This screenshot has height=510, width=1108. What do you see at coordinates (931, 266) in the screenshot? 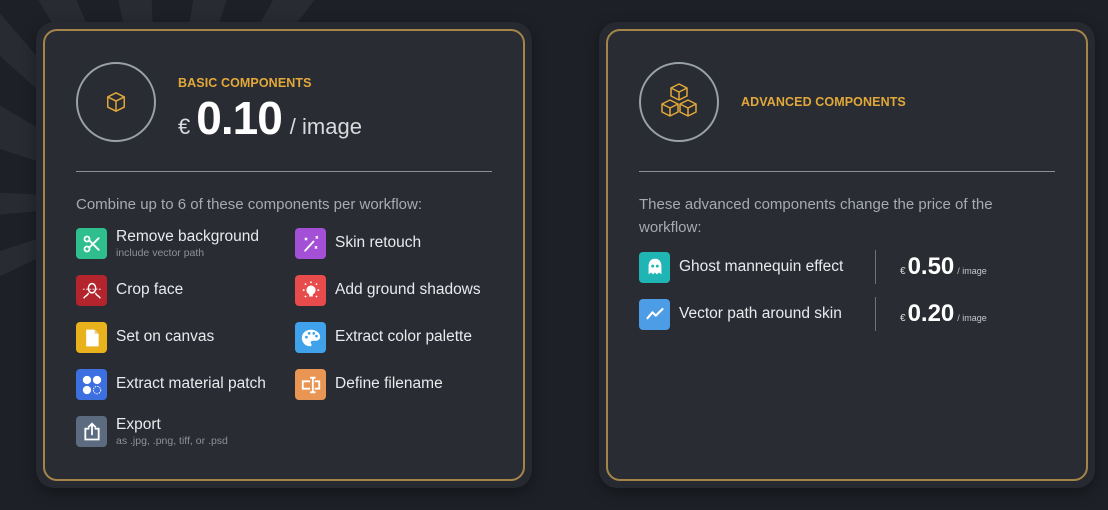
I see `price-value: 0.50` at bounding box center [931, 266].